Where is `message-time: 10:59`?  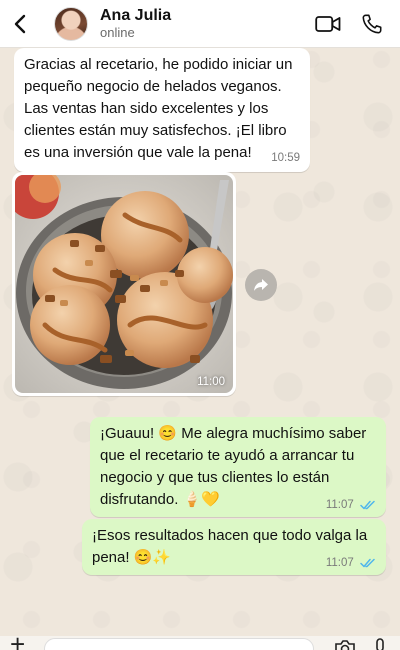 message-time: 10:59 is located at coordinates (285, 158).